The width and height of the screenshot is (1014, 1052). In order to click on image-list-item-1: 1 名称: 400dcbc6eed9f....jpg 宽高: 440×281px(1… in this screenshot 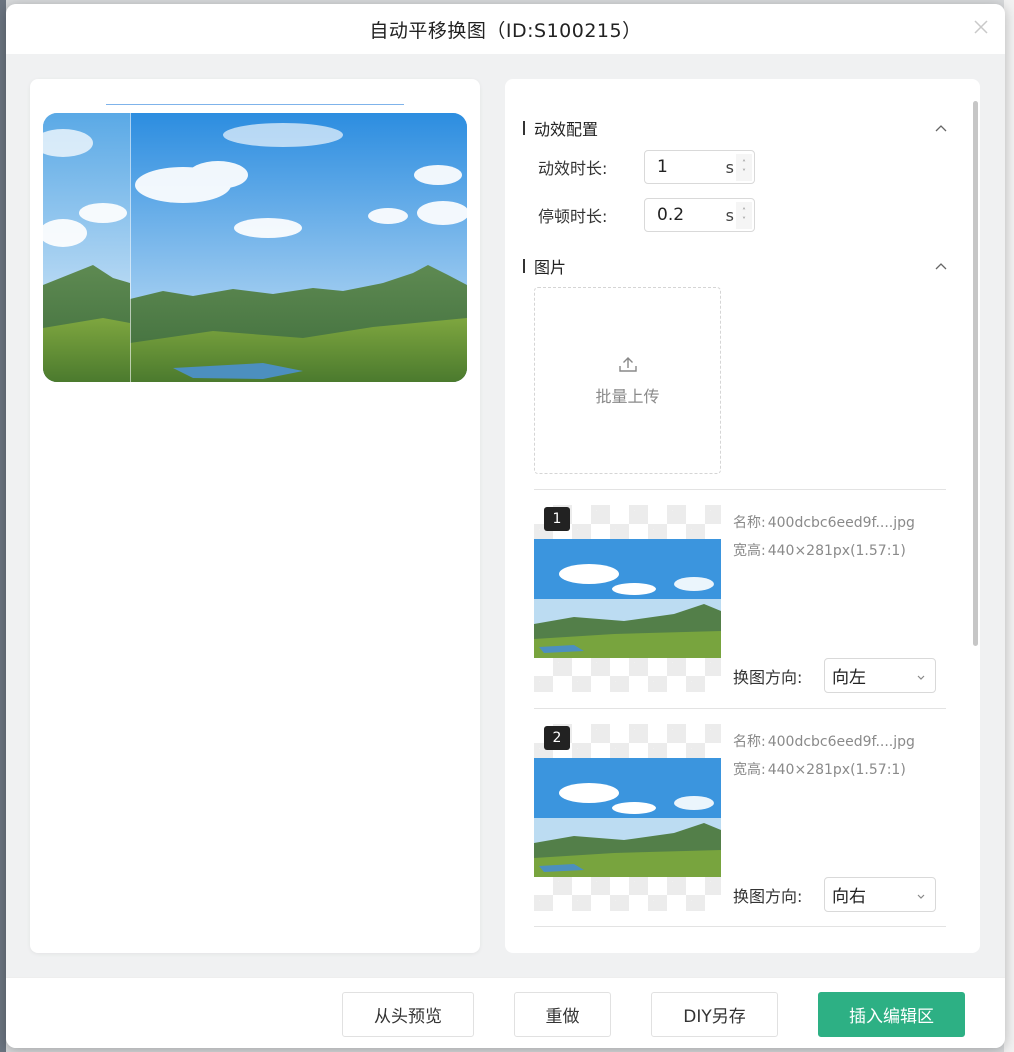, I will do `click(740, 599)`.